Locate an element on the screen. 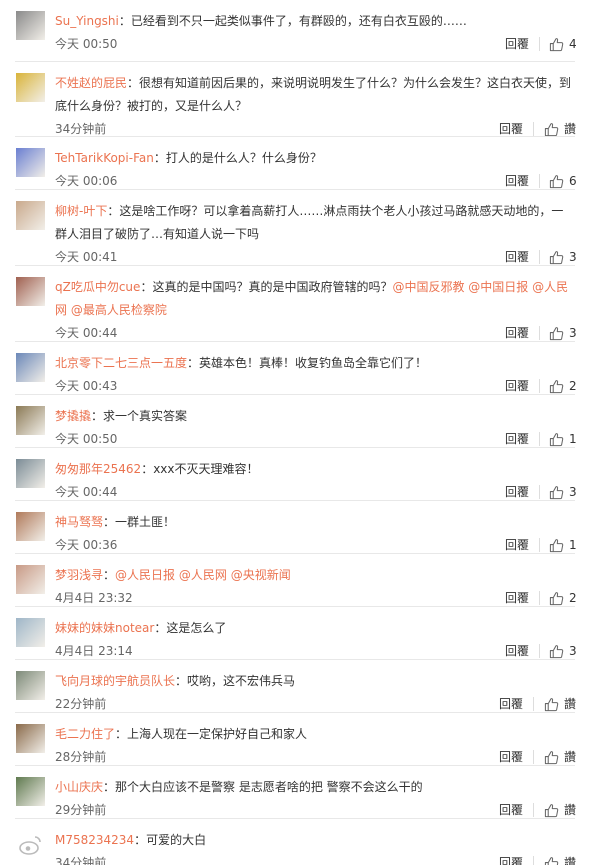  avatar-image is located at coordinates (30, 526).